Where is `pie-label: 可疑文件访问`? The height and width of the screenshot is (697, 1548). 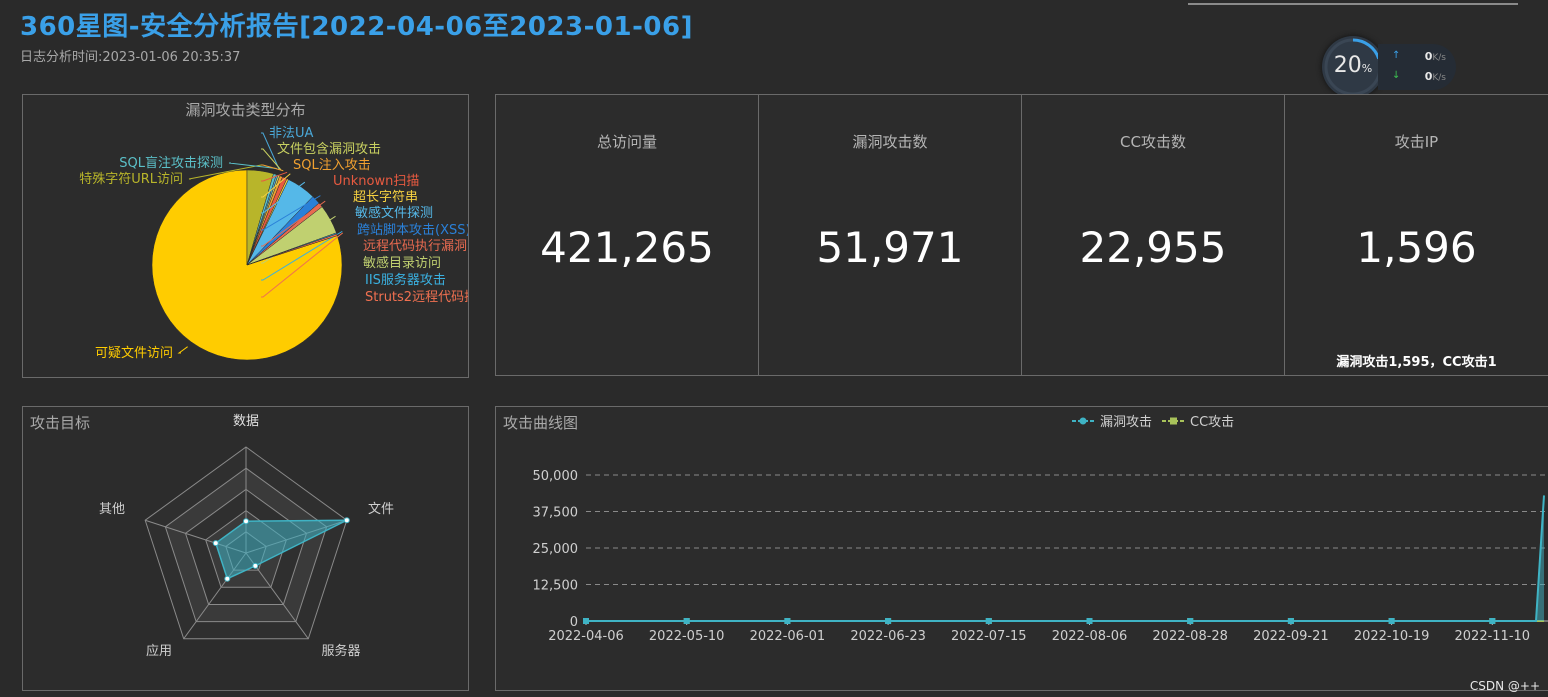
pie-label: 可疑文件访问 is located at coordinates (134, 353).